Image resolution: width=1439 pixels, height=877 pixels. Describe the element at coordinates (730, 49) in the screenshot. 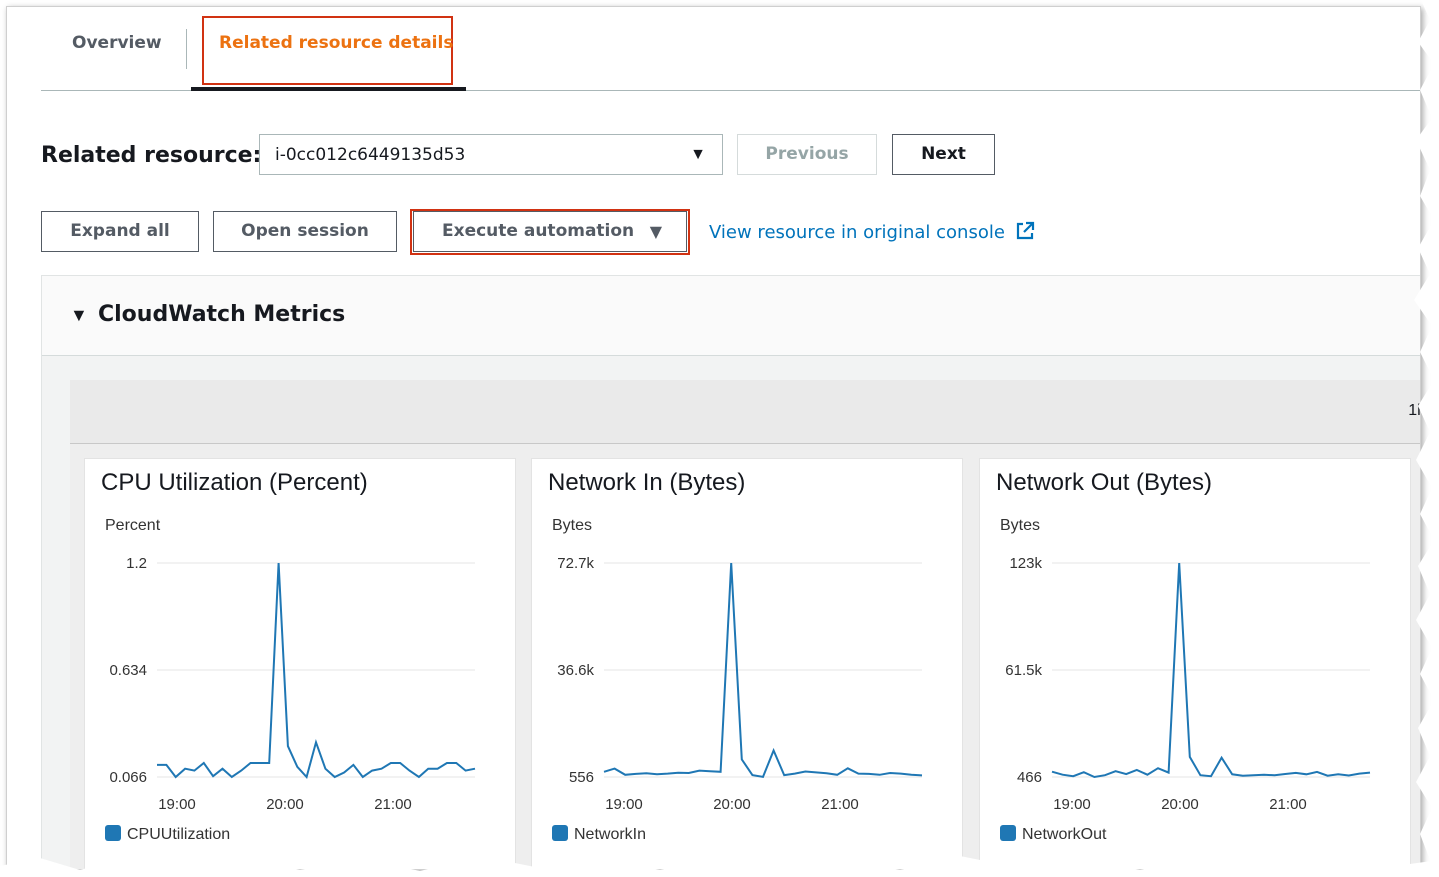

I see `tab-bar: Overview Related resource details` at that location.